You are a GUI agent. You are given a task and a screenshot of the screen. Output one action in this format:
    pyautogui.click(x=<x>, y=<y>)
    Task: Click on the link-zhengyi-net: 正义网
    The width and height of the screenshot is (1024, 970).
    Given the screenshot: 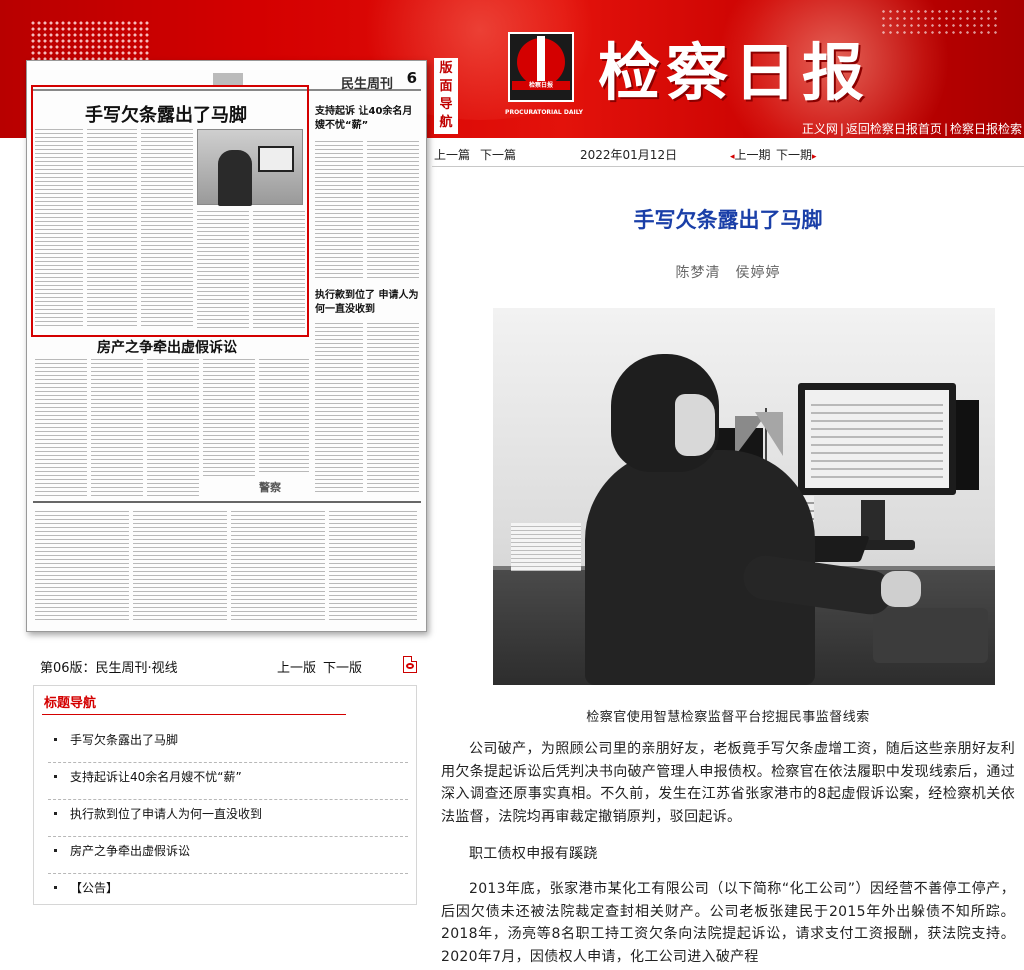 What is the action you would take?
    pyautogui.click(x=820, y=129)
    